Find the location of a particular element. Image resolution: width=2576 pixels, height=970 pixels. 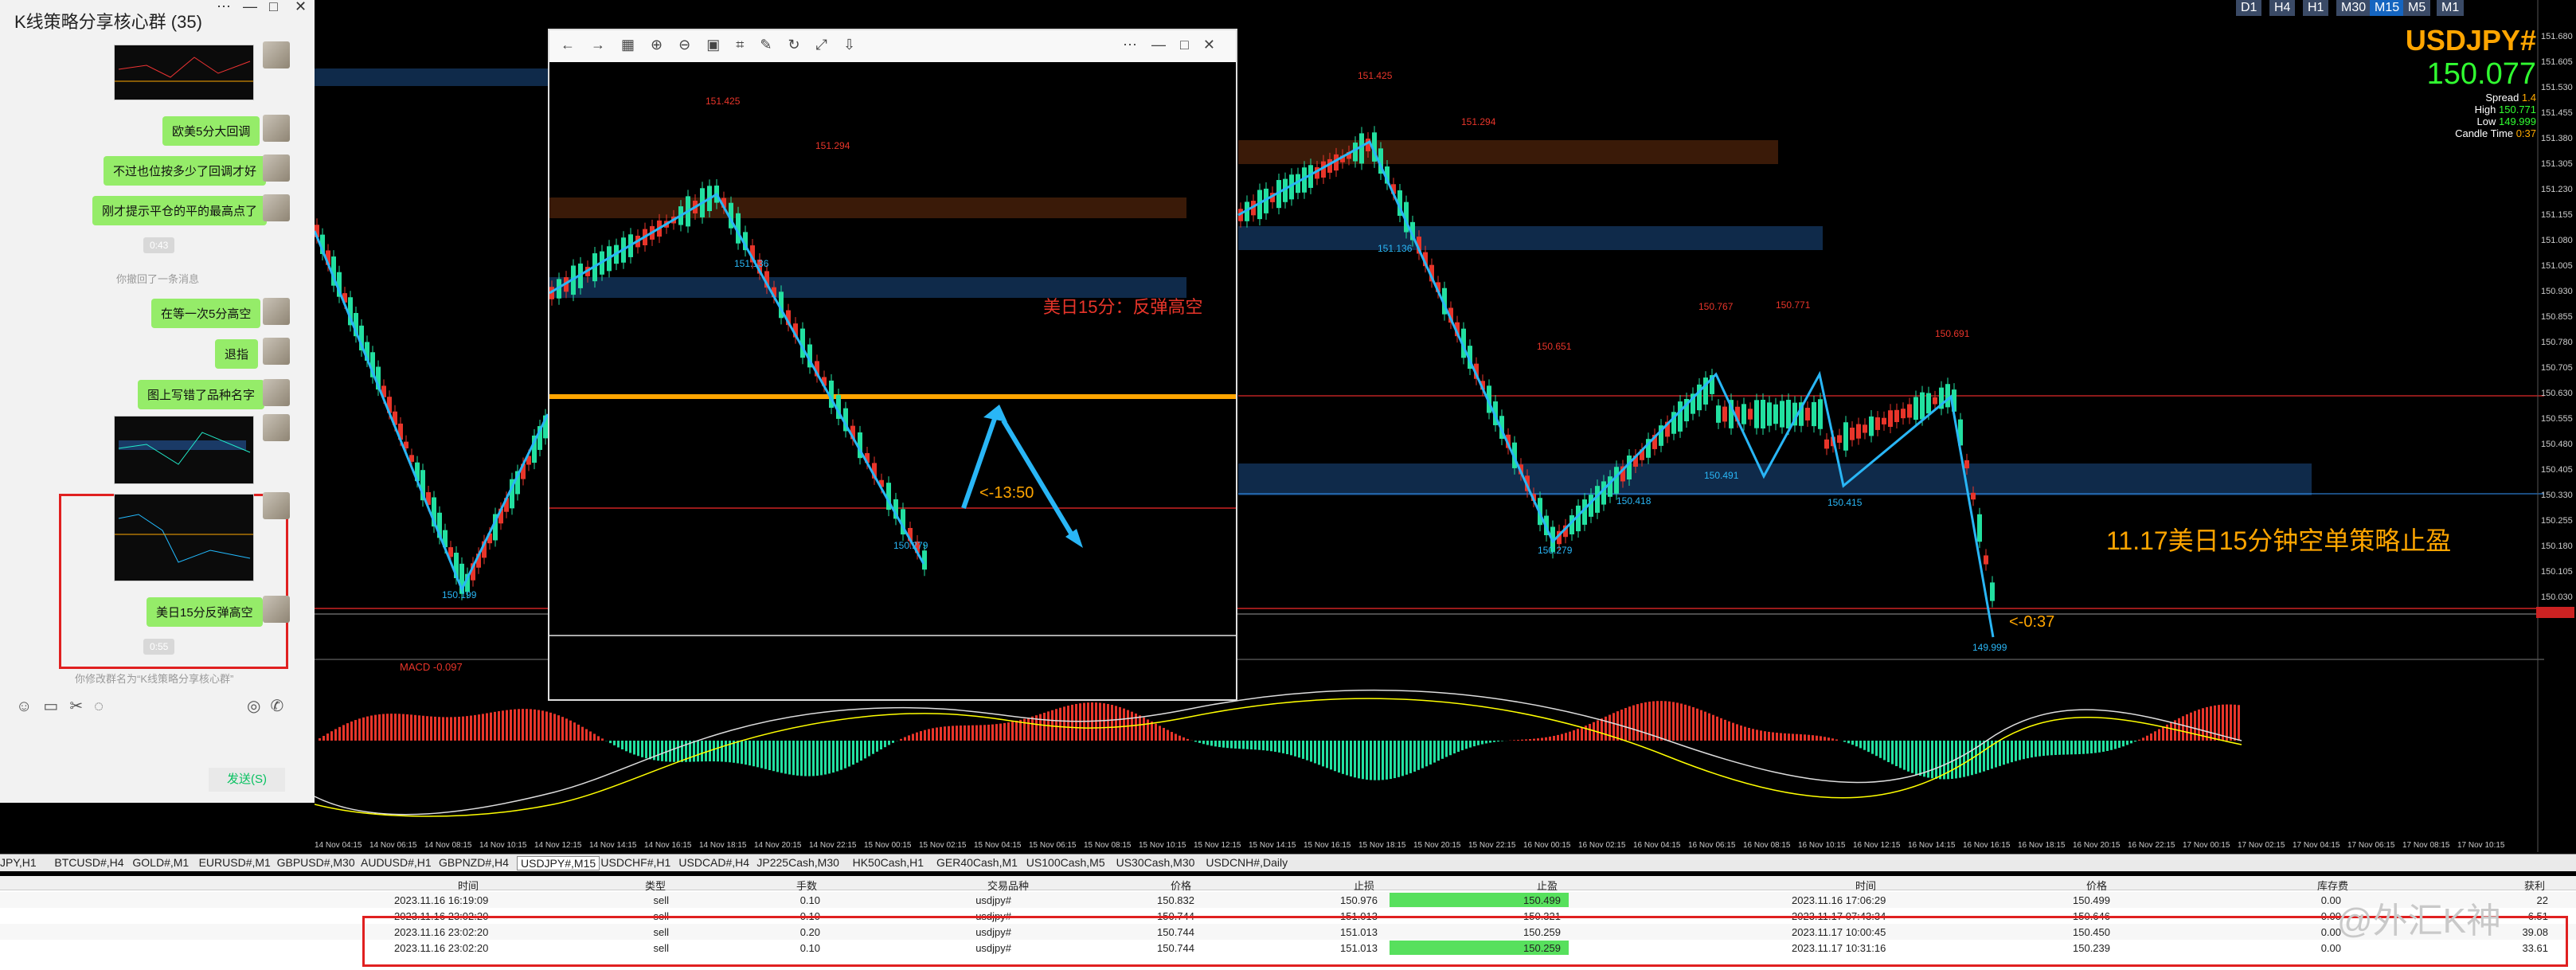

chart-tab: HK50Cash,H1 is located at coordinates (888, 862).